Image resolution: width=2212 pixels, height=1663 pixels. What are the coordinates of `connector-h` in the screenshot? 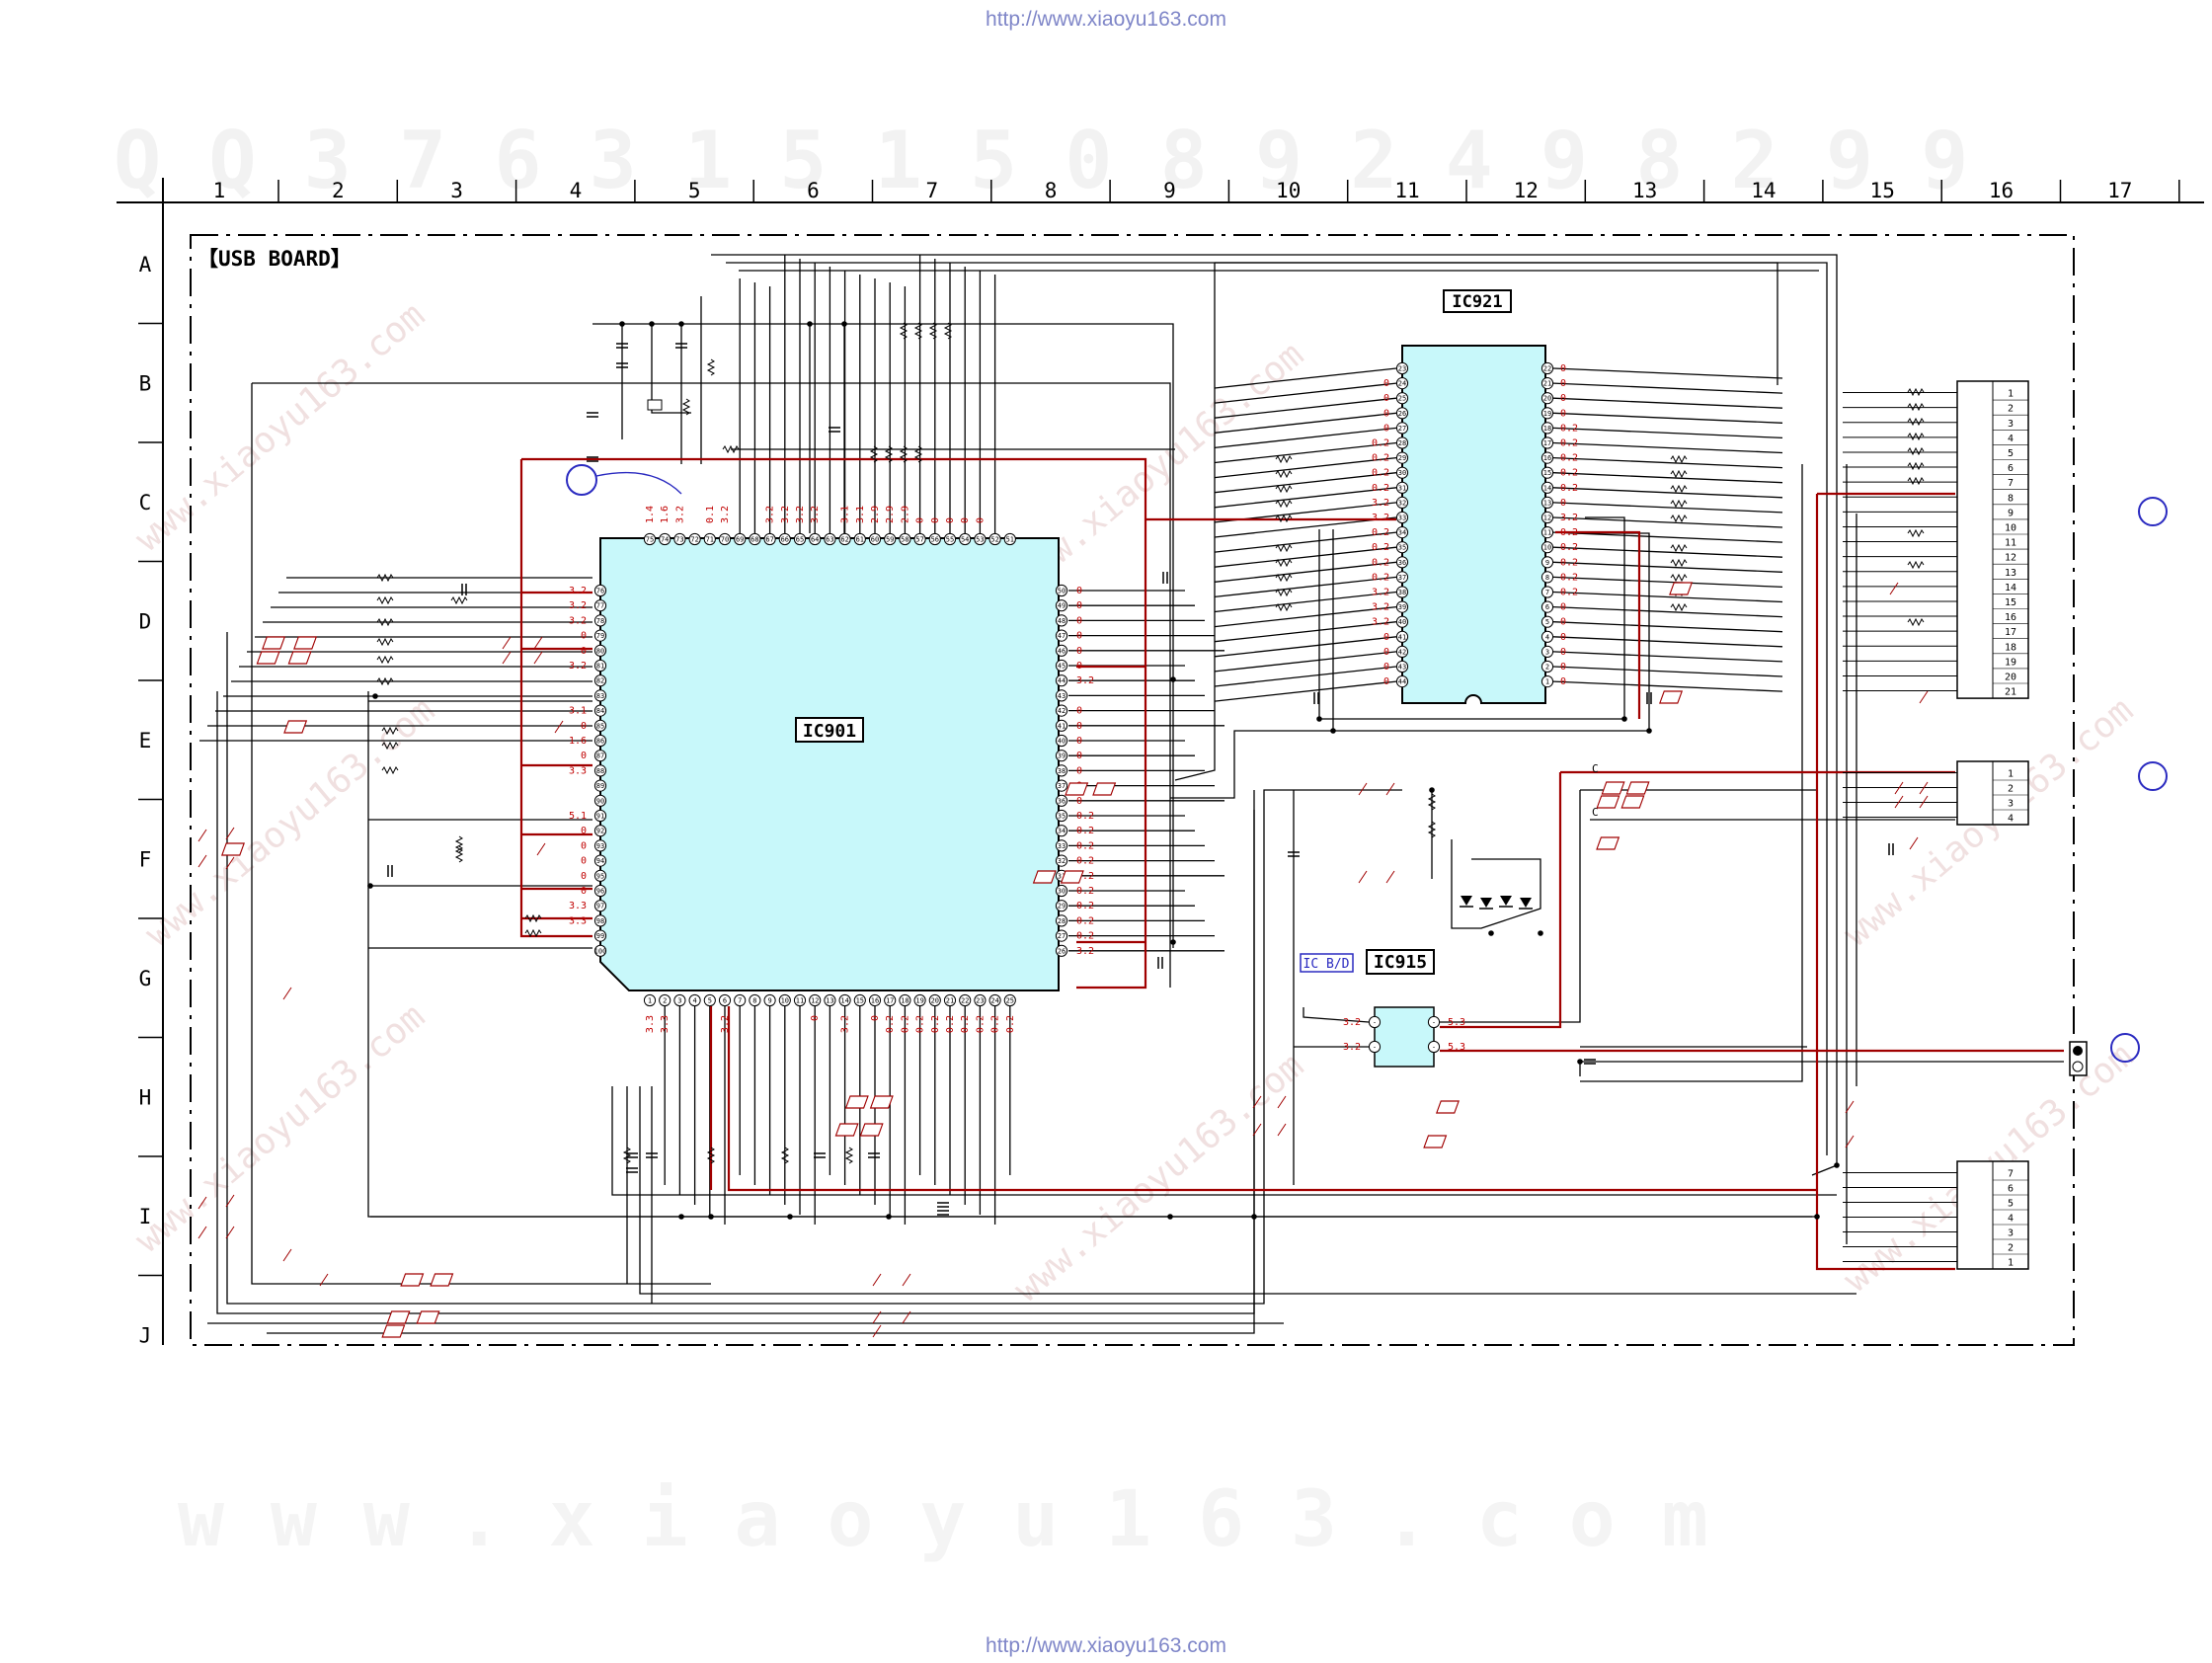 It's located at (2079, 1058).